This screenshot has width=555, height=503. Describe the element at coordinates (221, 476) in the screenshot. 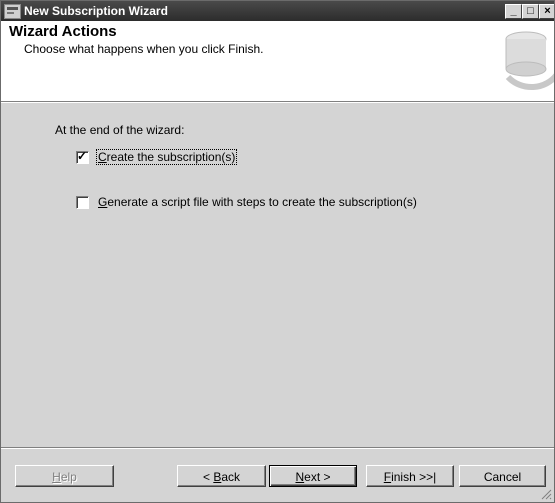

I see `back-button: < Back` at that location.